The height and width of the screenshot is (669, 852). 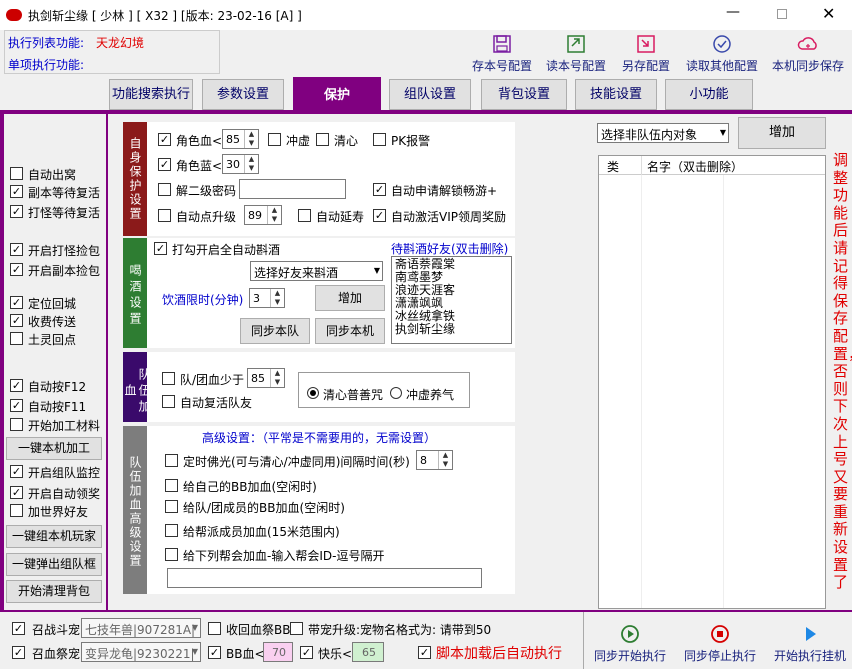 I want to click on start-clean-bag-button: 开始清理背包, so click(x=54, y=591).